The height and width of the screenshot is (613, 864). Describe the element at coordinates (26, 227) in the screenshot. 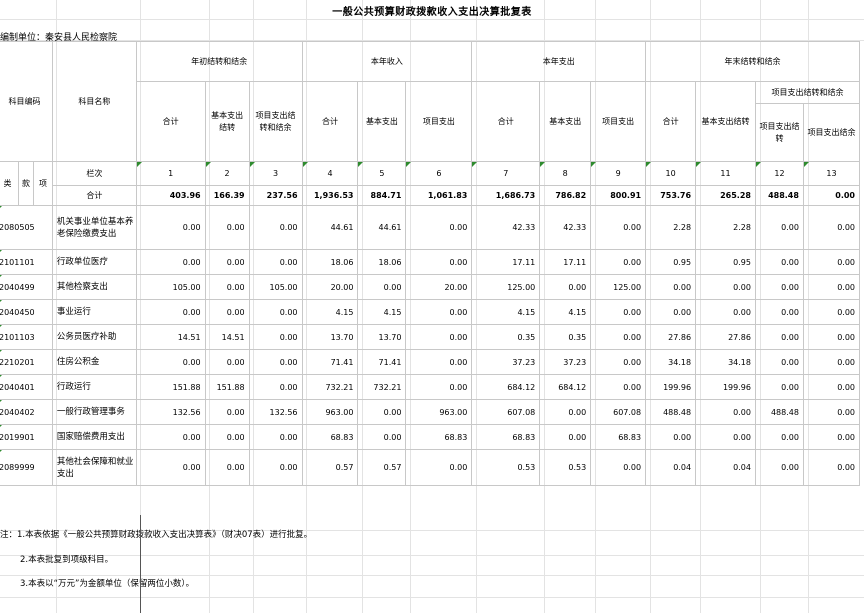

I see `subject-code: 2080505` at that location.